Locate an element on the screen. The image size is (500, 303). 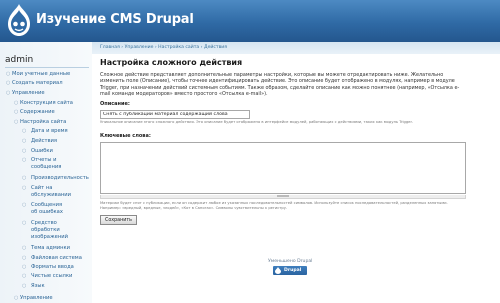
drupal-logo-icon is located at coordinates (19, 20).